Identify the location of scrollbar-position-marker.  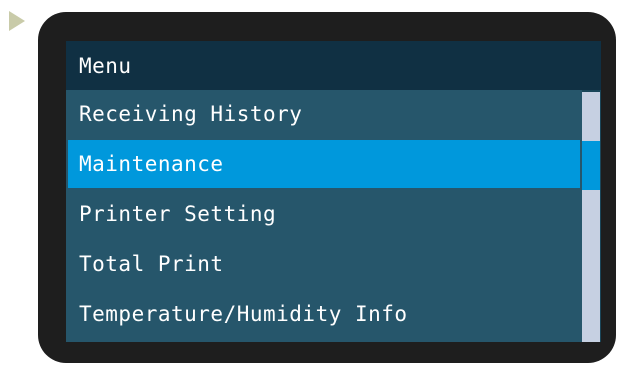
(591, 165).